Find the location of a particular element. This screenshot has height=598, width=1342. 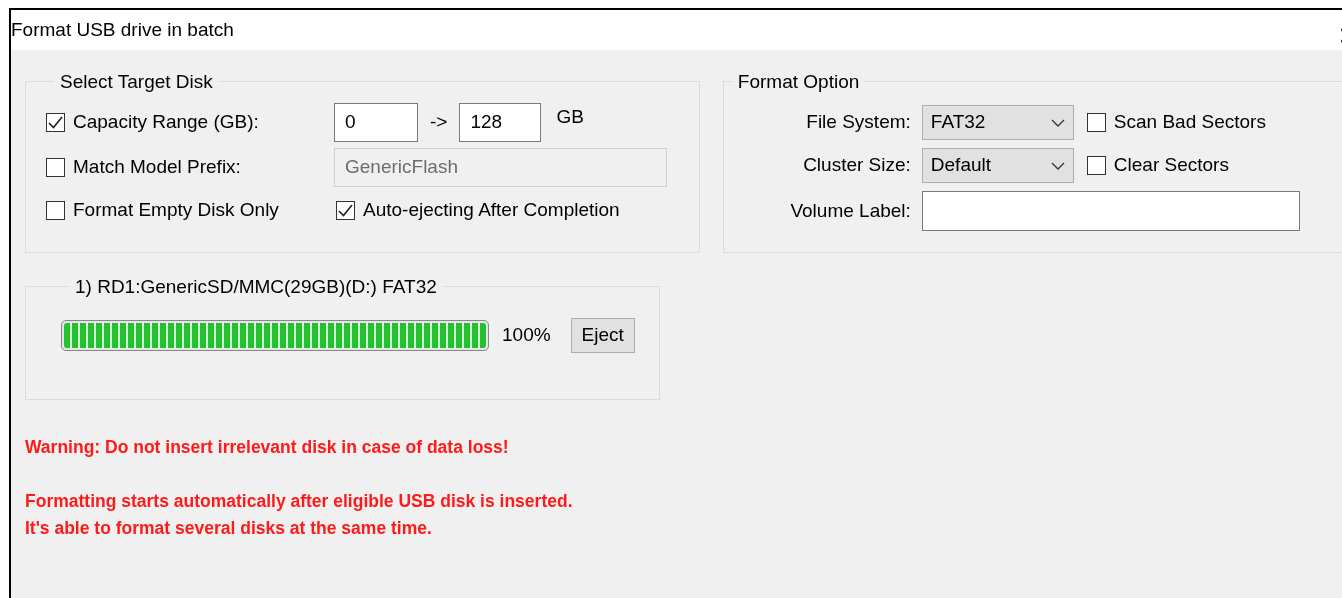

checkbox-label: Scan Bad Sectors is located at coordinates (1189, 122).